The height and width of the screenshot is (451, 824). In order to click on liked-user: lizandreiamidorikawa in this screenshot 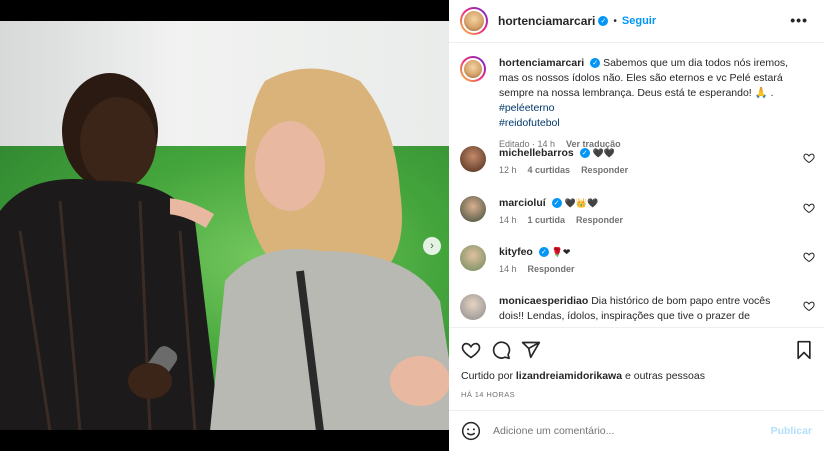, I will do `click(569, 376)`.